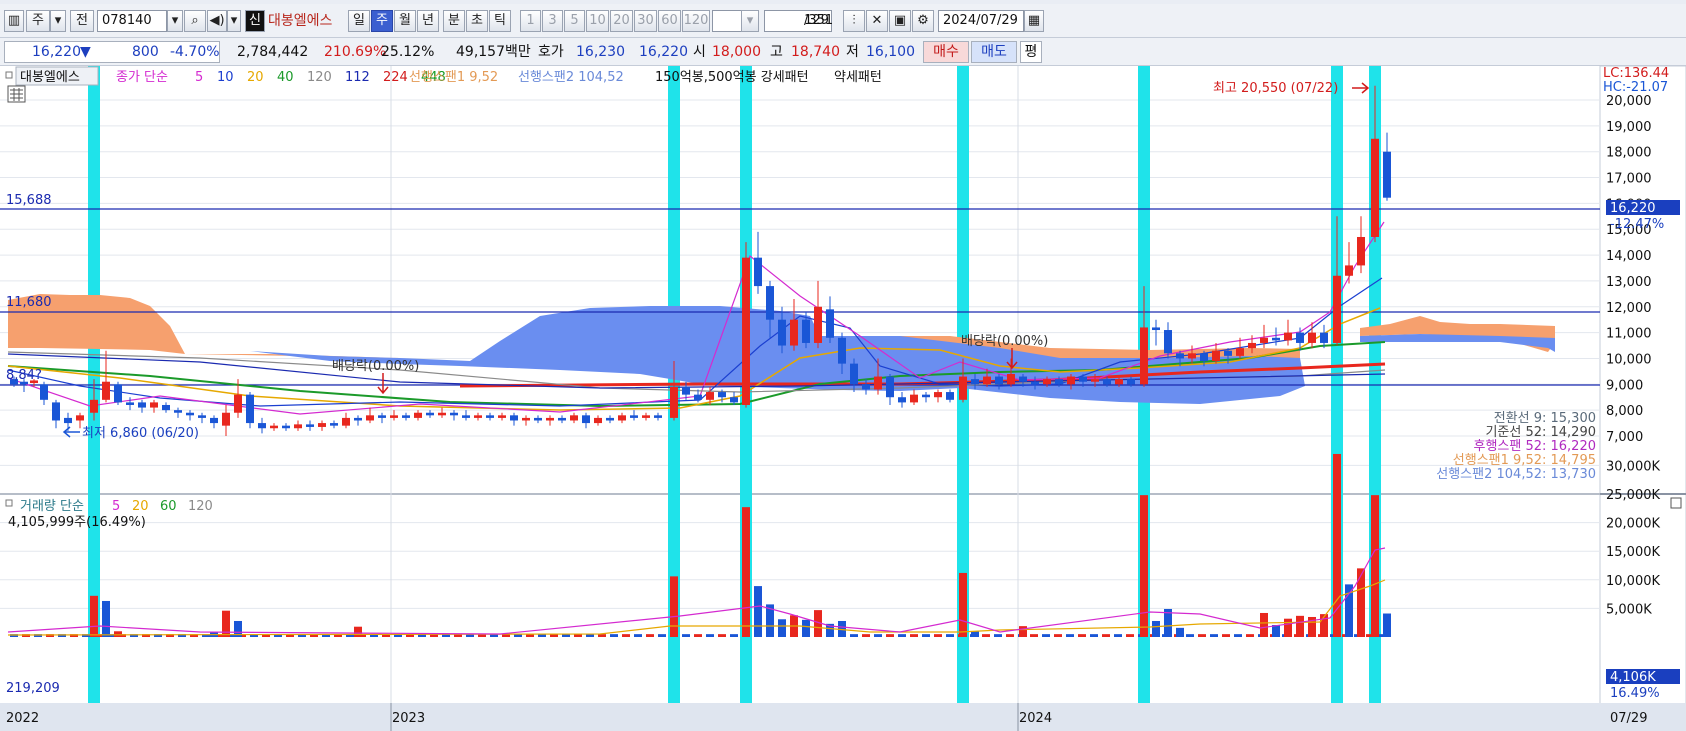  I want to click on interval-20: 20, so click(621, 21).